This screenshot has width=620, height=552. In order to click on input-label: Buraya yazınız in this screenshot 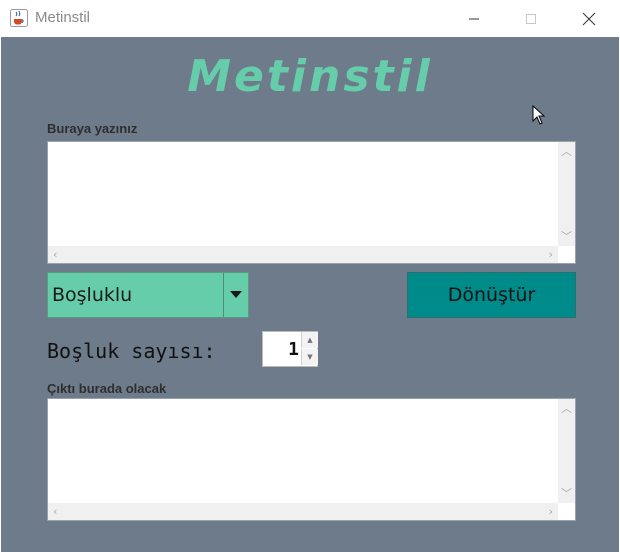, I will do `click(92, 128)`.